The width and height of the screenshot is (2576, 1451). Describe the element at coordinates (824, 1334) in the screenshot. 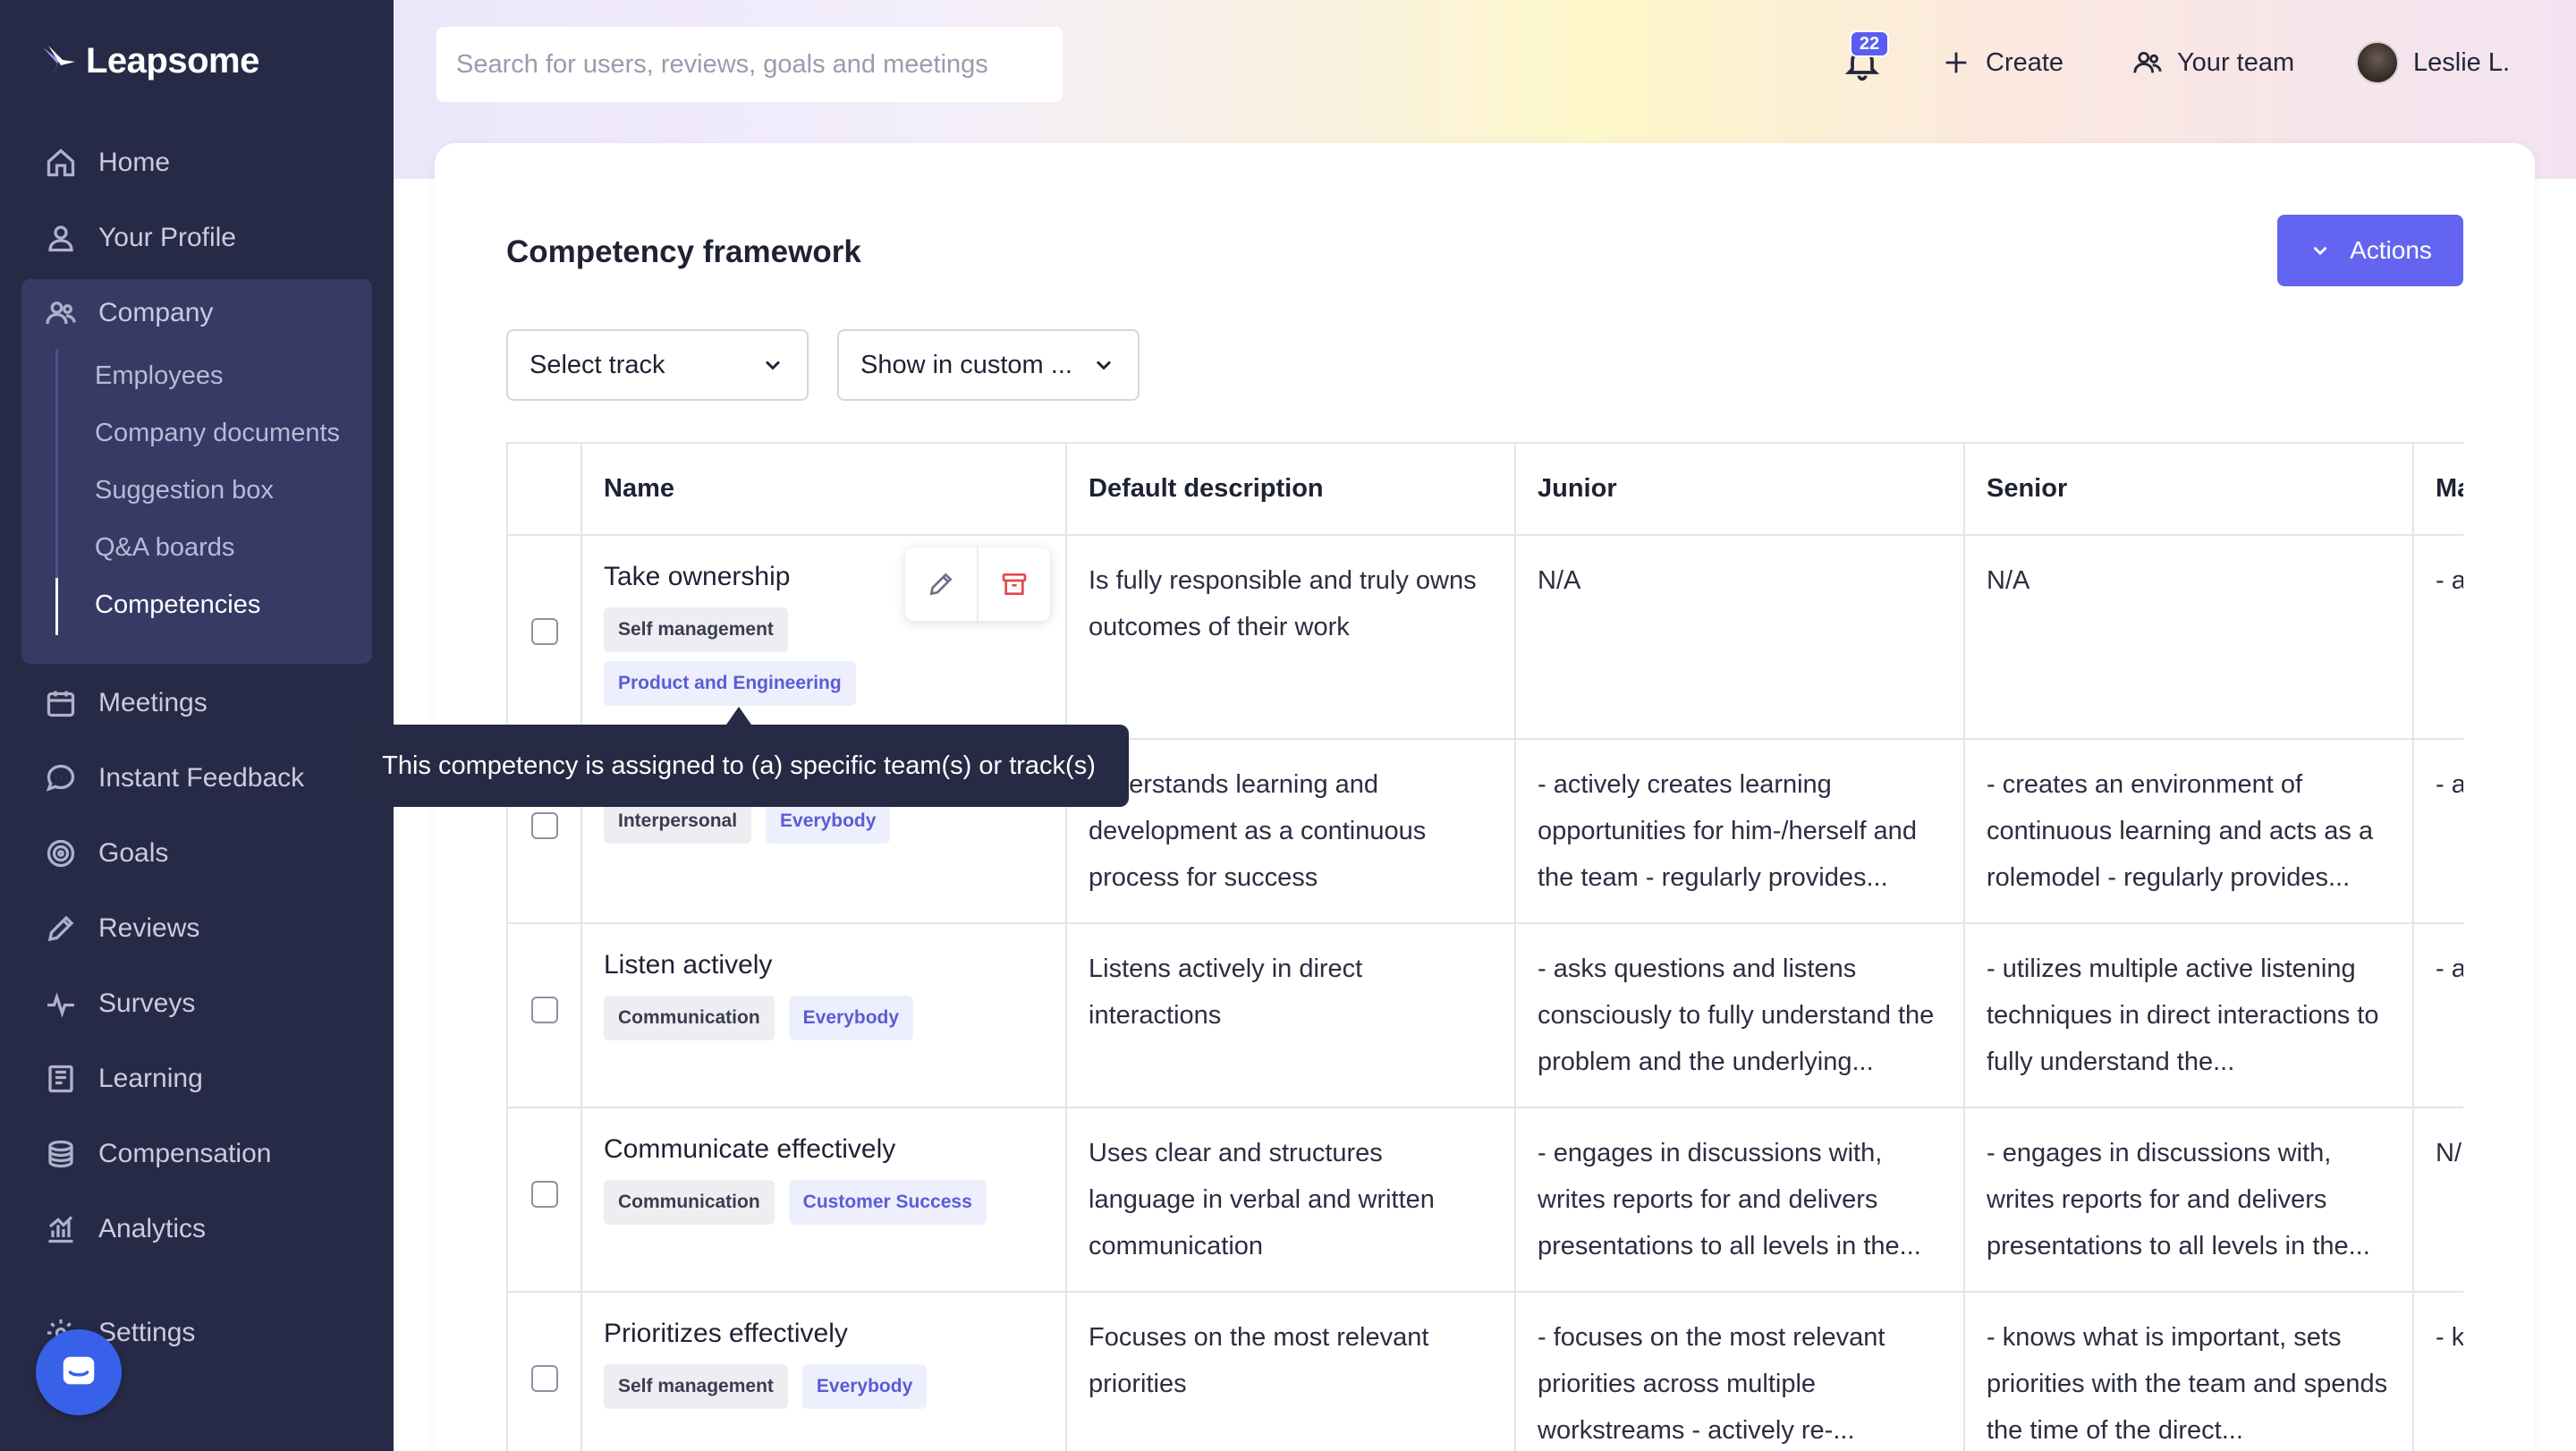

I see `competency-name: Prioritizes effectively` at that location.